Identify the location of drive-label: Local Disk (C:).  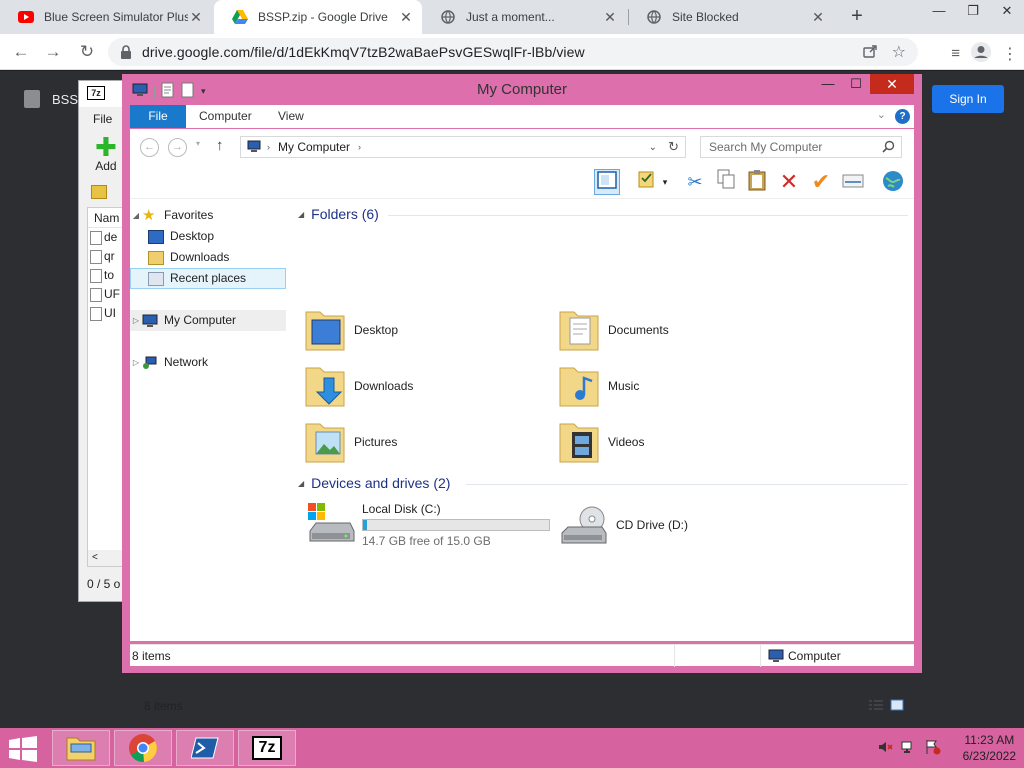
(401, 509).